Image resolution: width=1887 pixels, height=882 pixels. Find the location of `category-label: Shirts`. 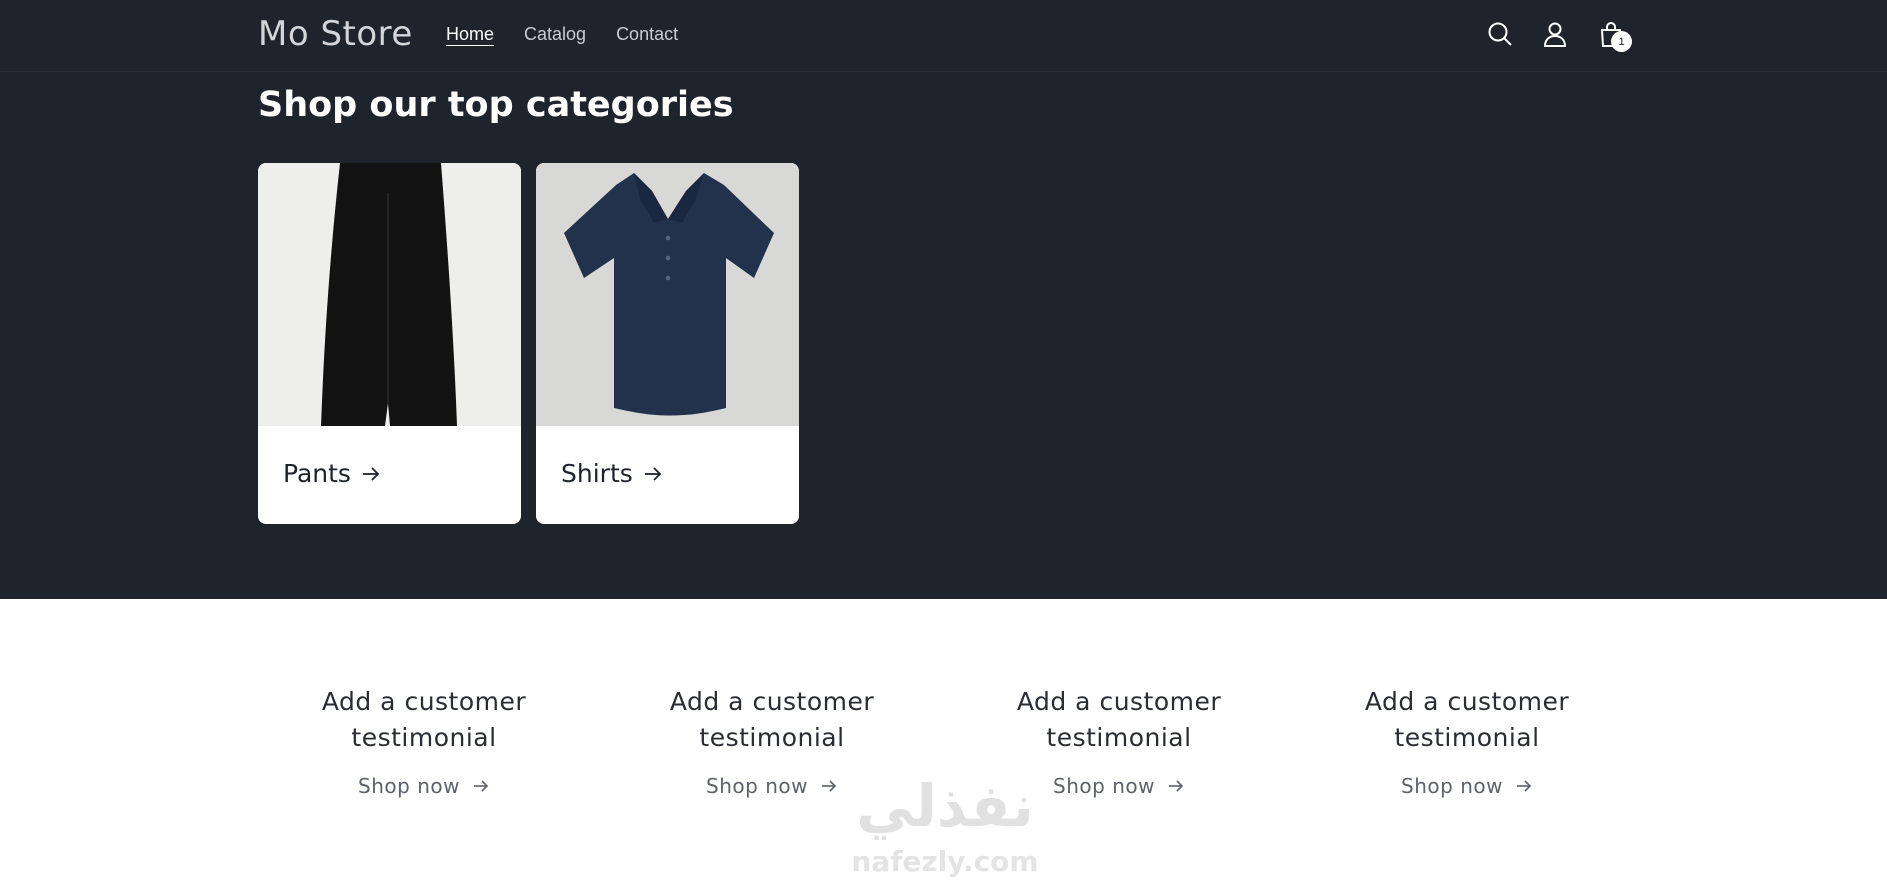

category-label: Shirts is located at coordinates (612, 473).